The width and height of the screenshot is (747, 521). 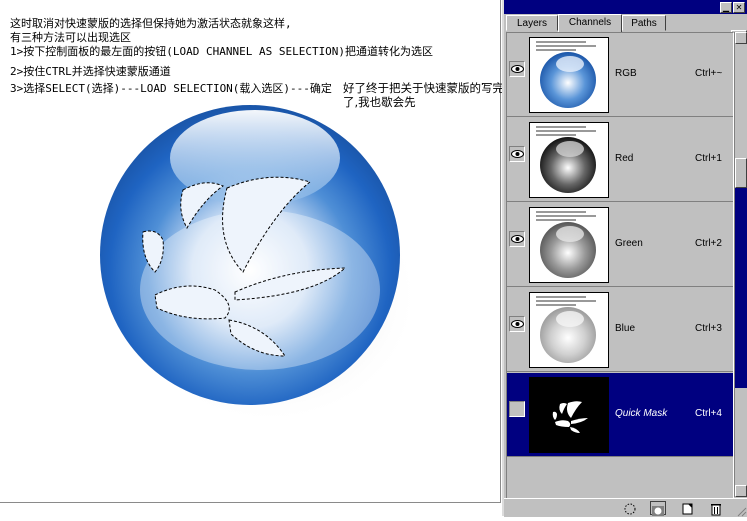 I want to click on scrollbar-track-highlight, so click(x=741, y=288).